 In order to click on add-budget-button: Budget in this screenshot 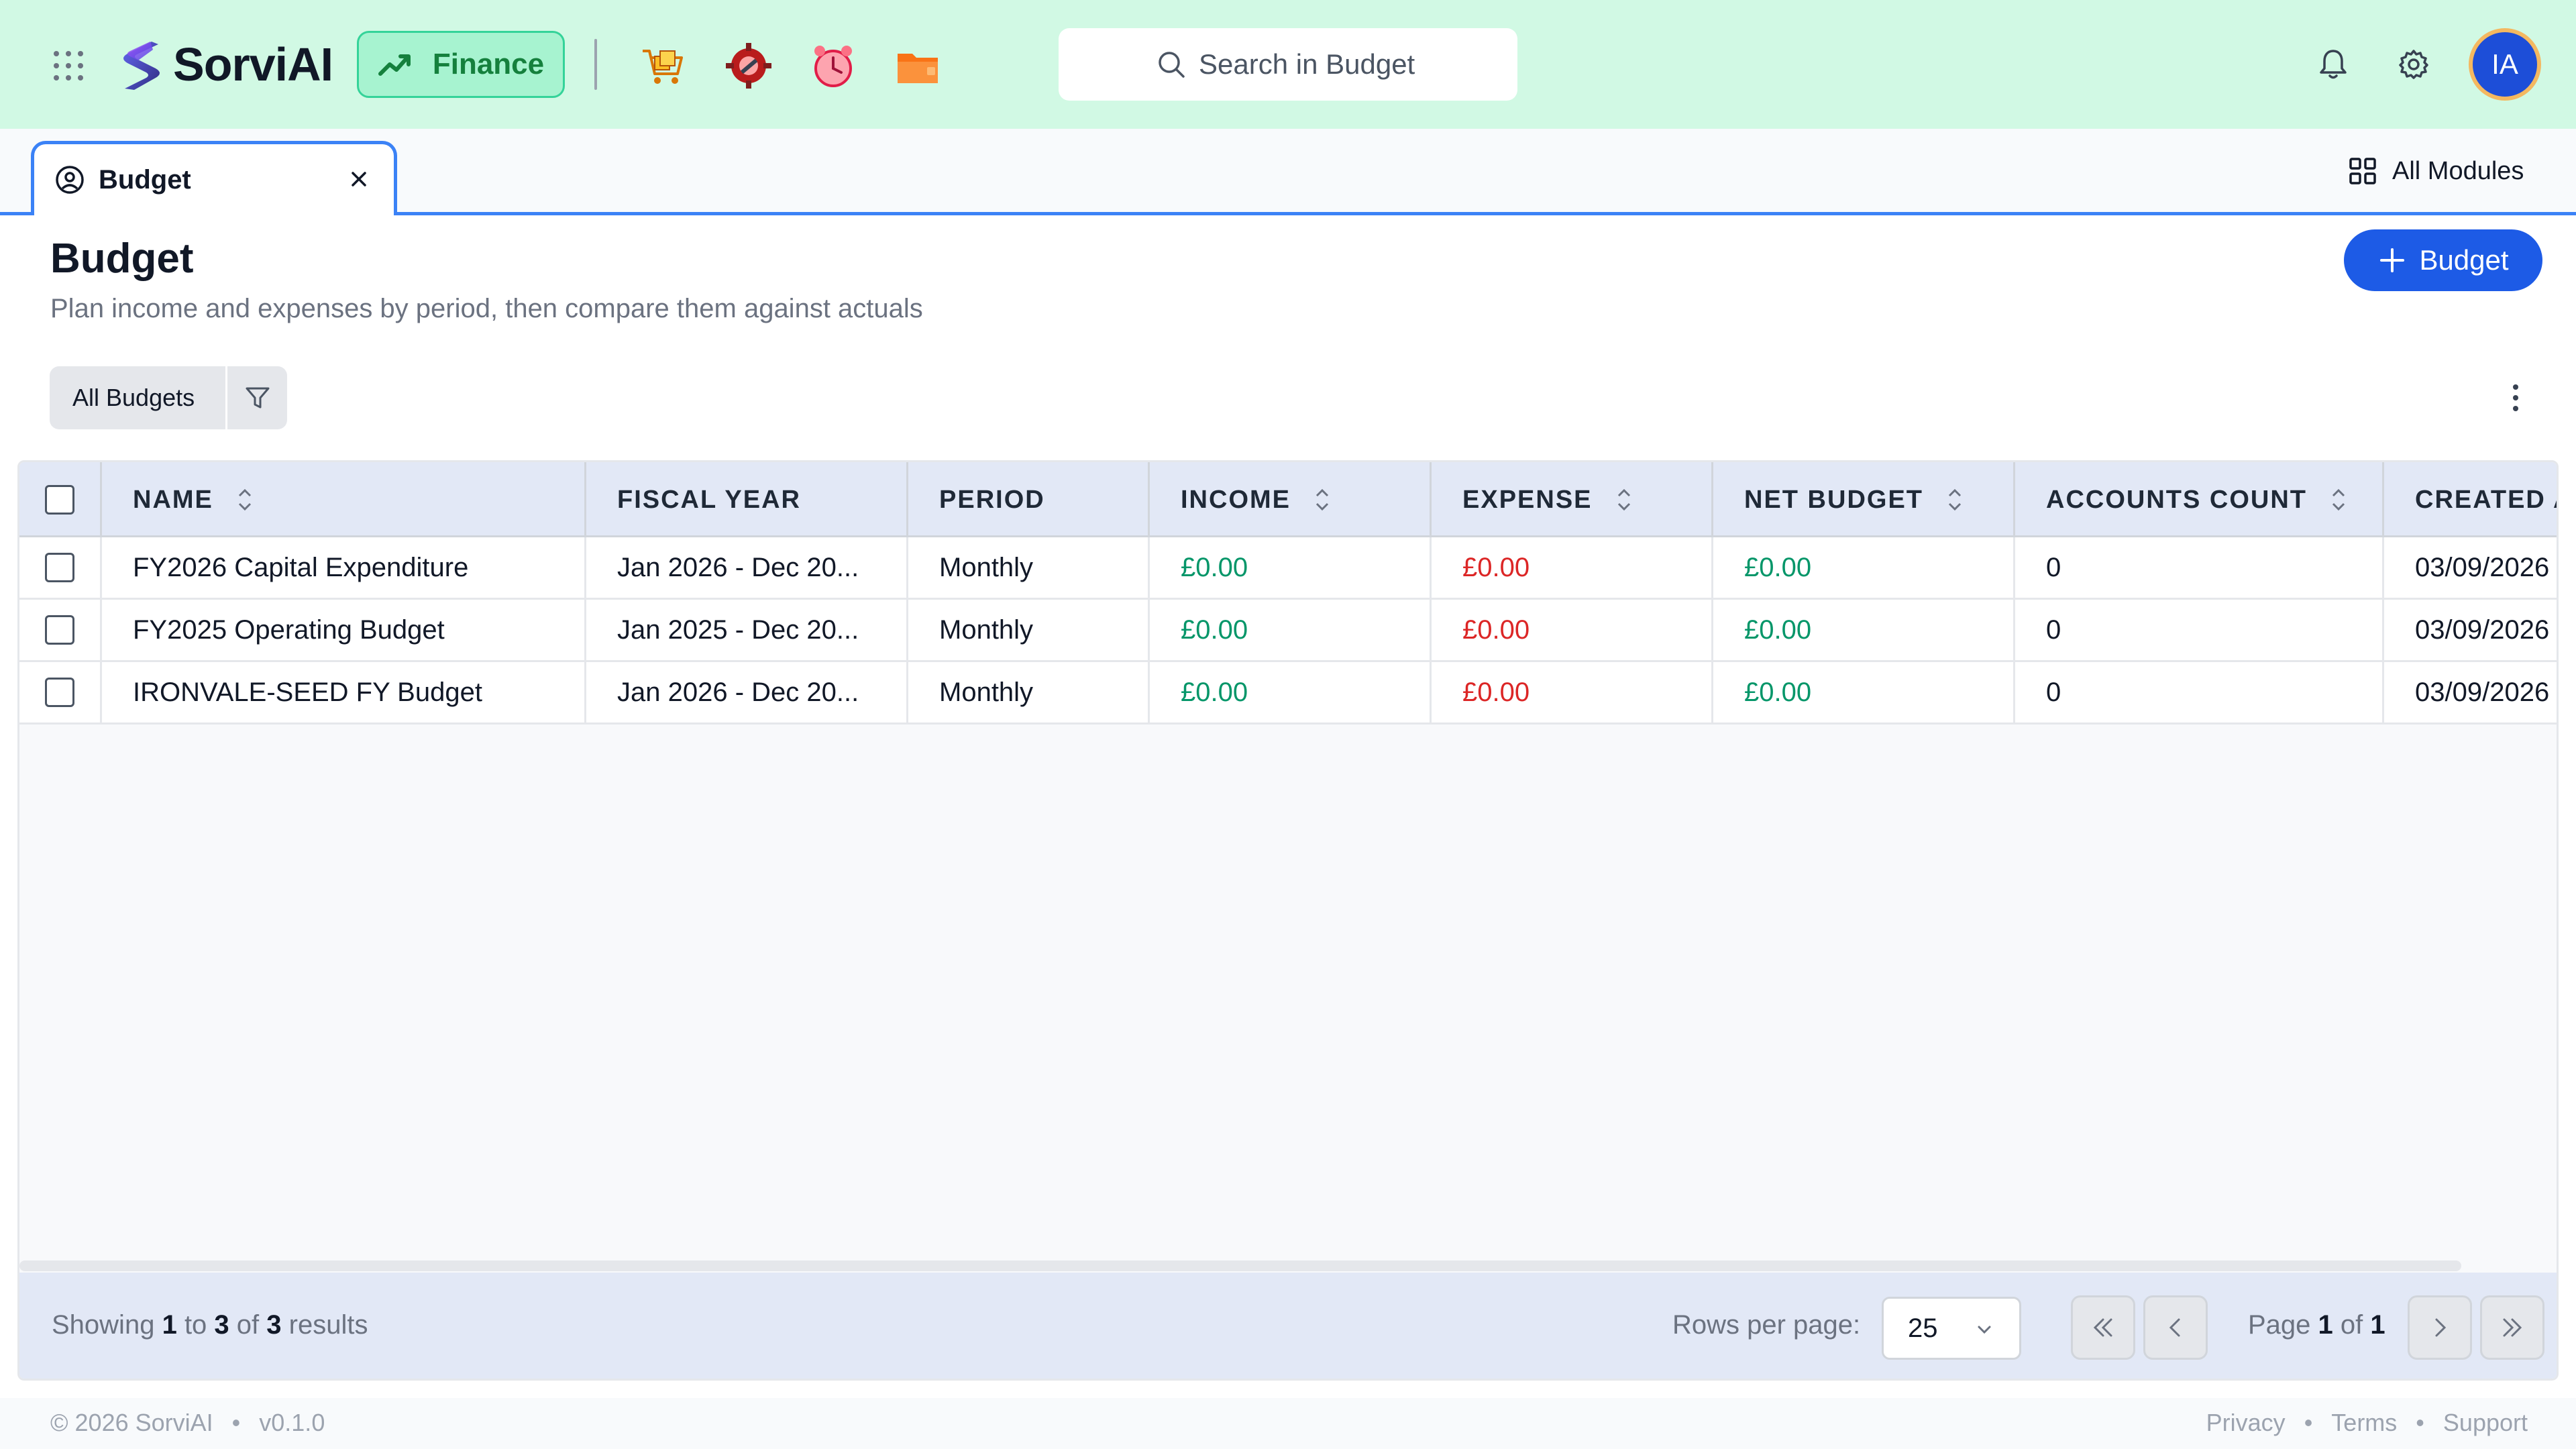, I will do `click(2443, 260)`.